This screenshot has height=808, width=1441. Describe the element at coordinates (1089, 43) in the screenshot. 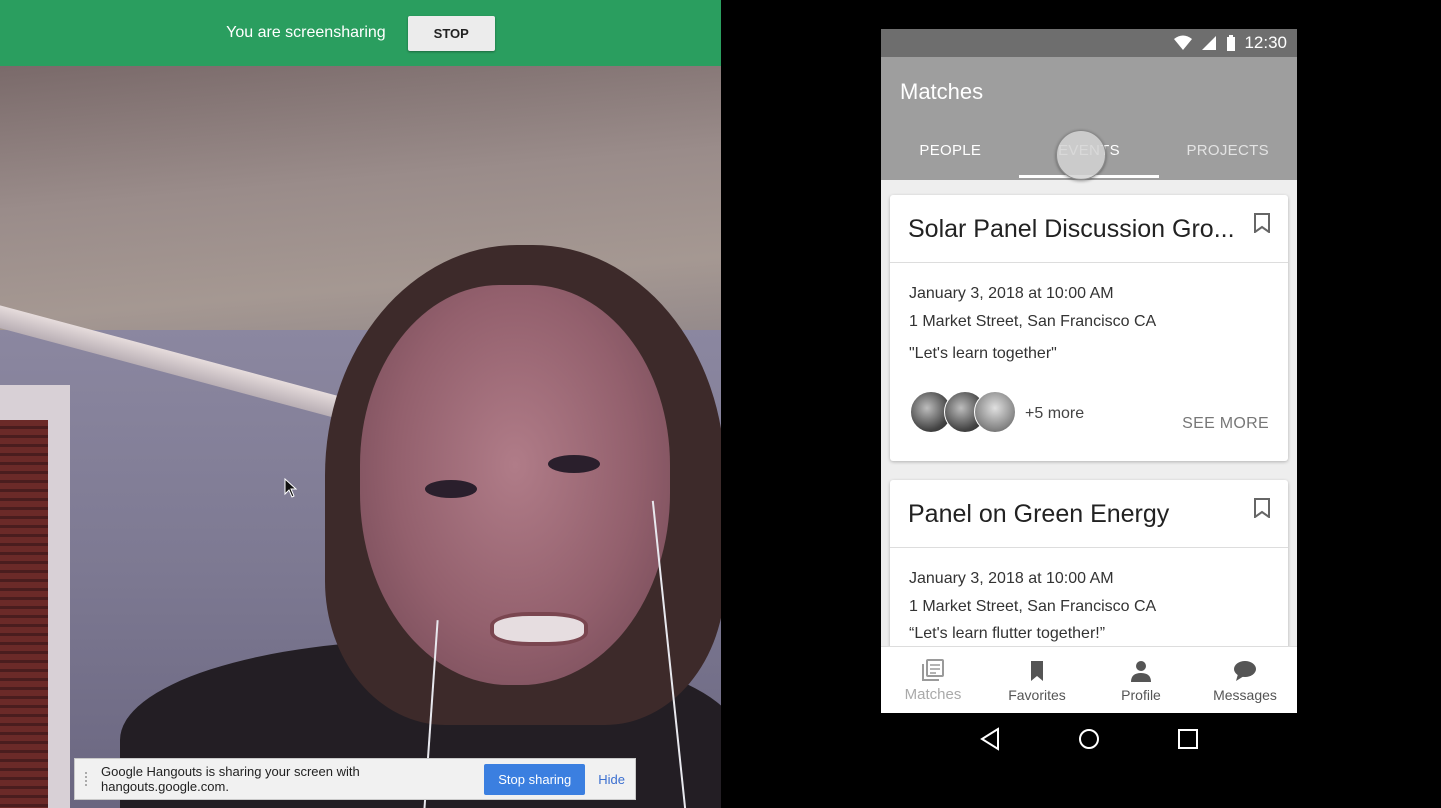

I see `status-bar: 12:30` at that location.